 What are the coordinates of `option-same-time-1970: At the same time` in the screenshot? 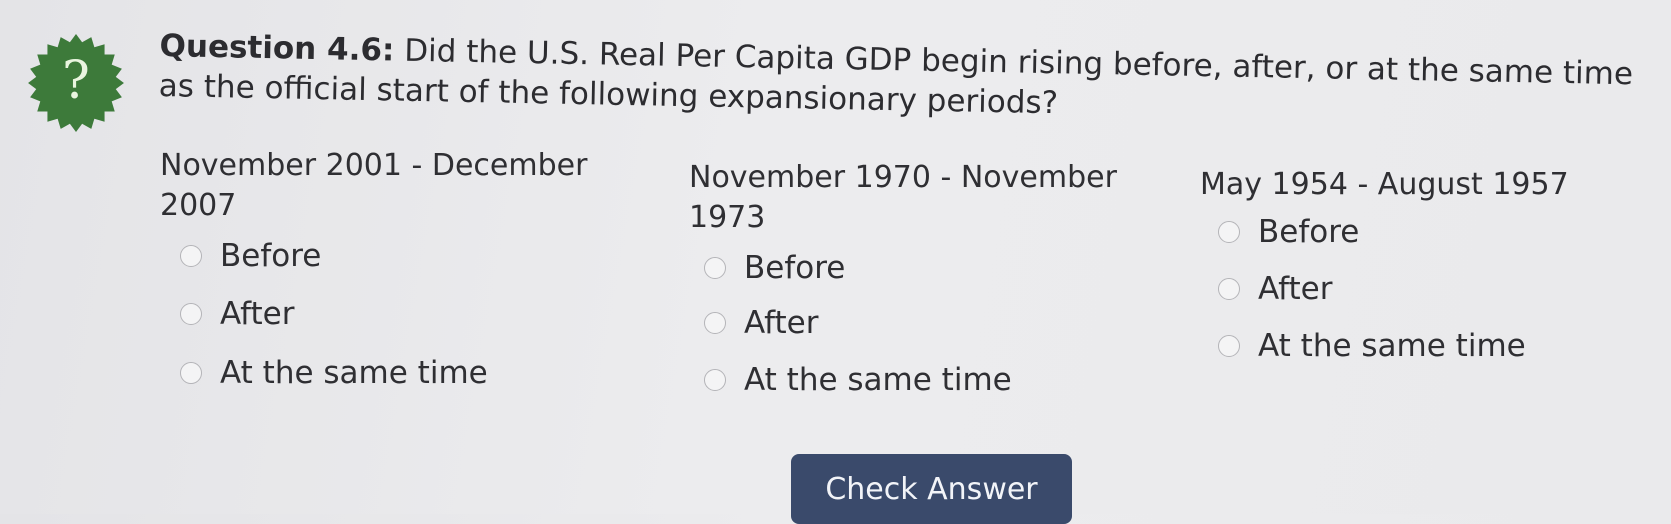 It's located at (858, 380).